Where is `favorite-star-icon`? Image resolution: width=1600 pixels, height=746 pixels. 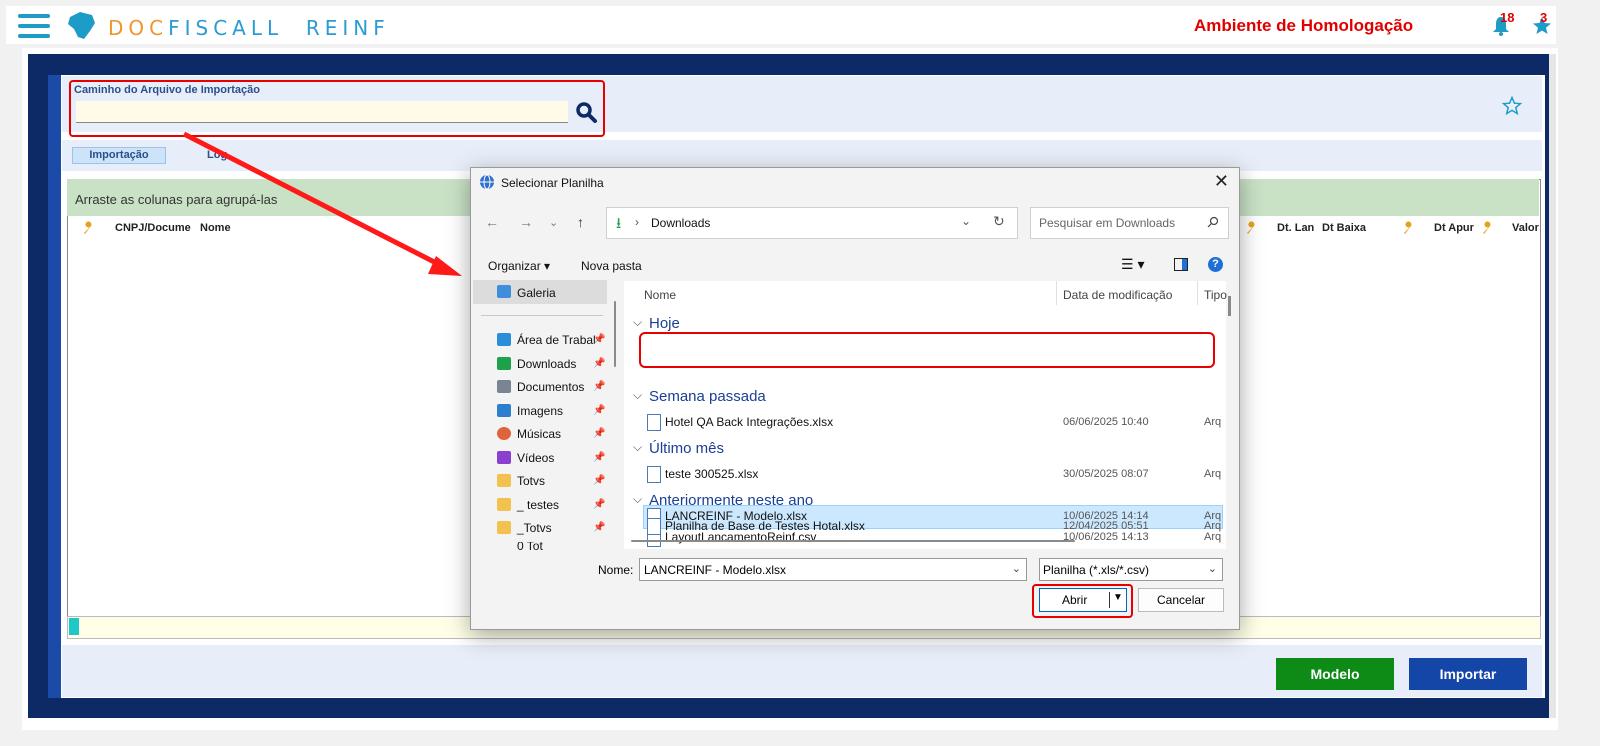 favorite-star-icon is located at coordinates (1512, 106).